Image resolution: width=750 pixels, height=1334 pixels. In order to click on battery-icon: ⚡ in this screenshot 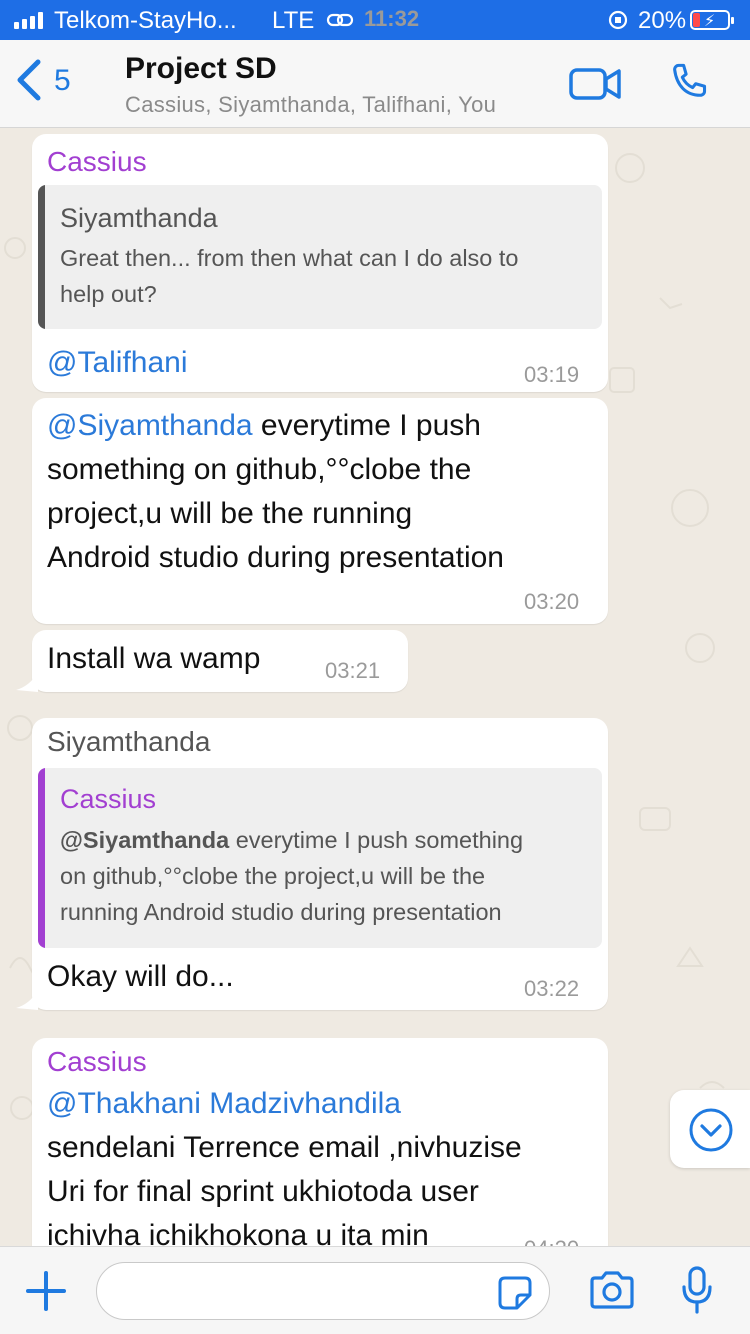, I will do `click(712, 20)`.